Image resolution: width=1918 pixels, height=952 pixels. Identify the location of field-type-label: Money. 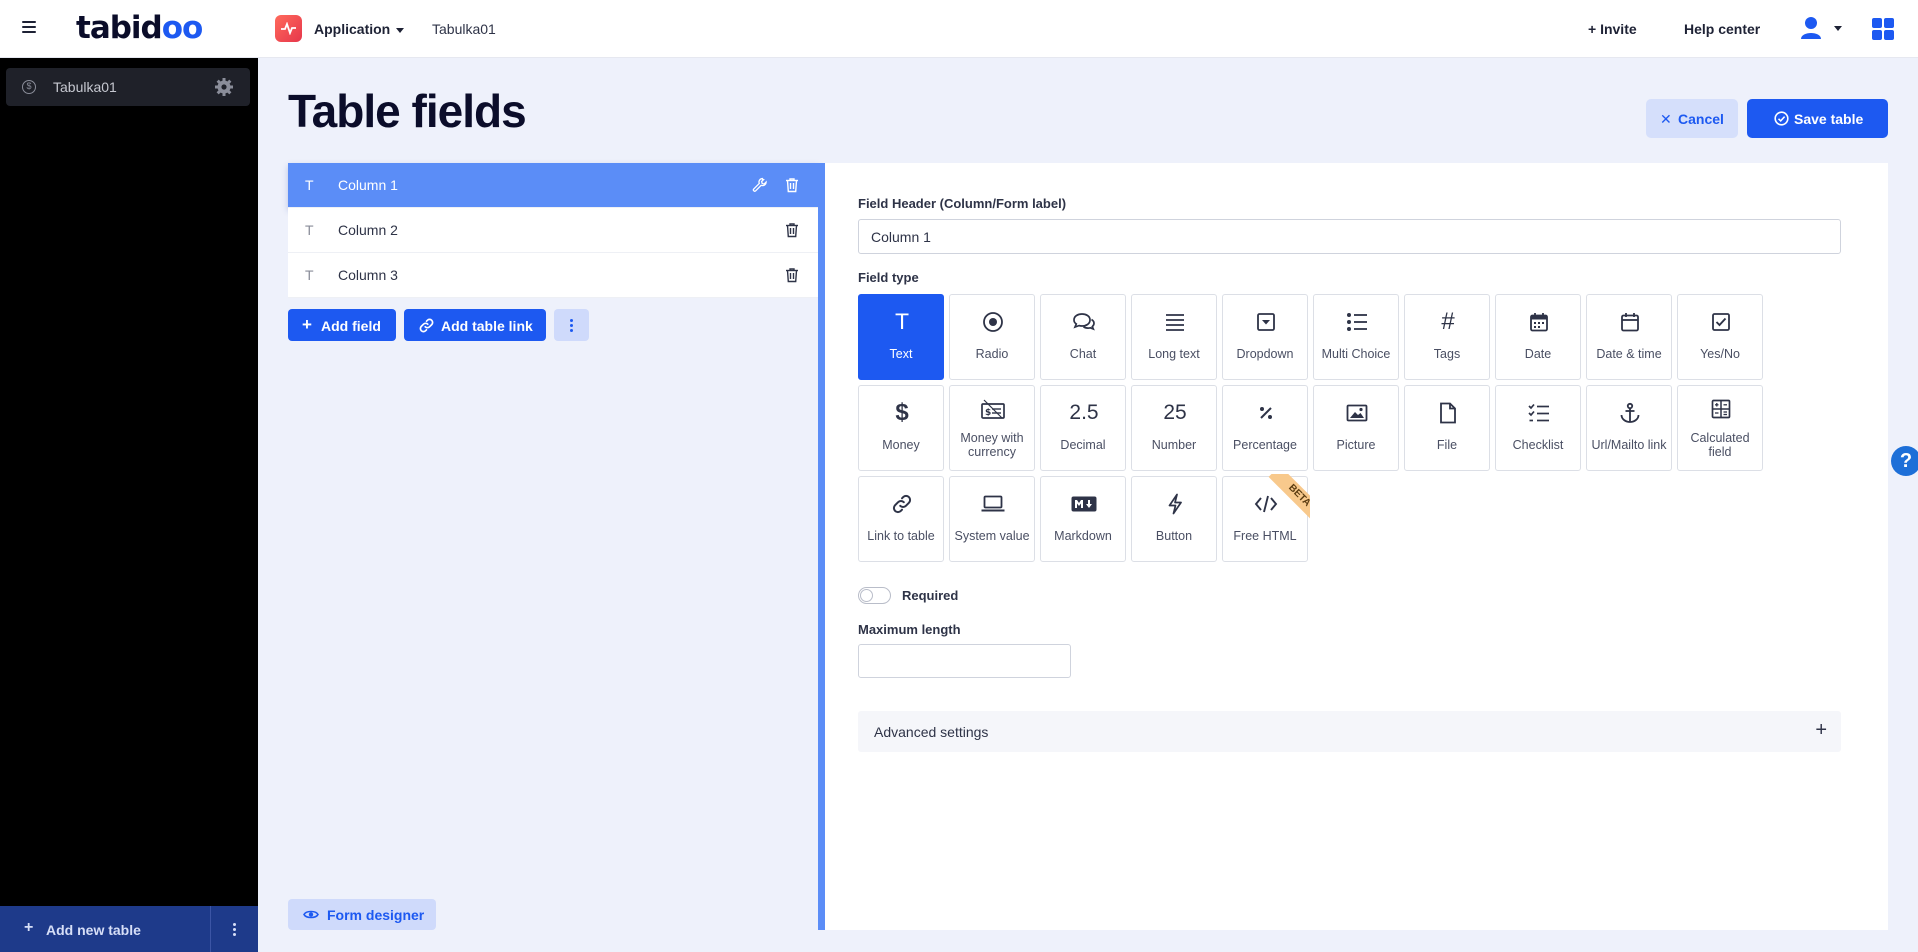
(901, 445).